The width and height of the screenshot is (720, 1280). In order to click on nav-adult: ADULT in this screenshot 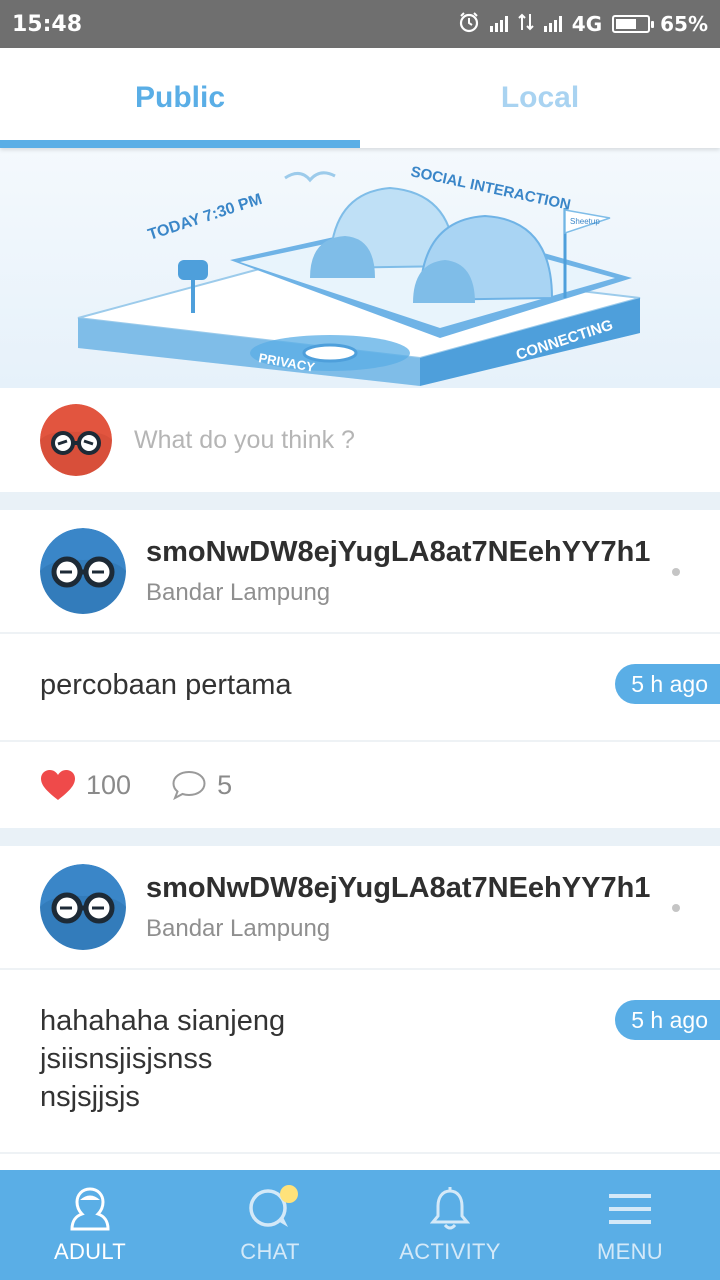, I will do `click(90, 1225)`.